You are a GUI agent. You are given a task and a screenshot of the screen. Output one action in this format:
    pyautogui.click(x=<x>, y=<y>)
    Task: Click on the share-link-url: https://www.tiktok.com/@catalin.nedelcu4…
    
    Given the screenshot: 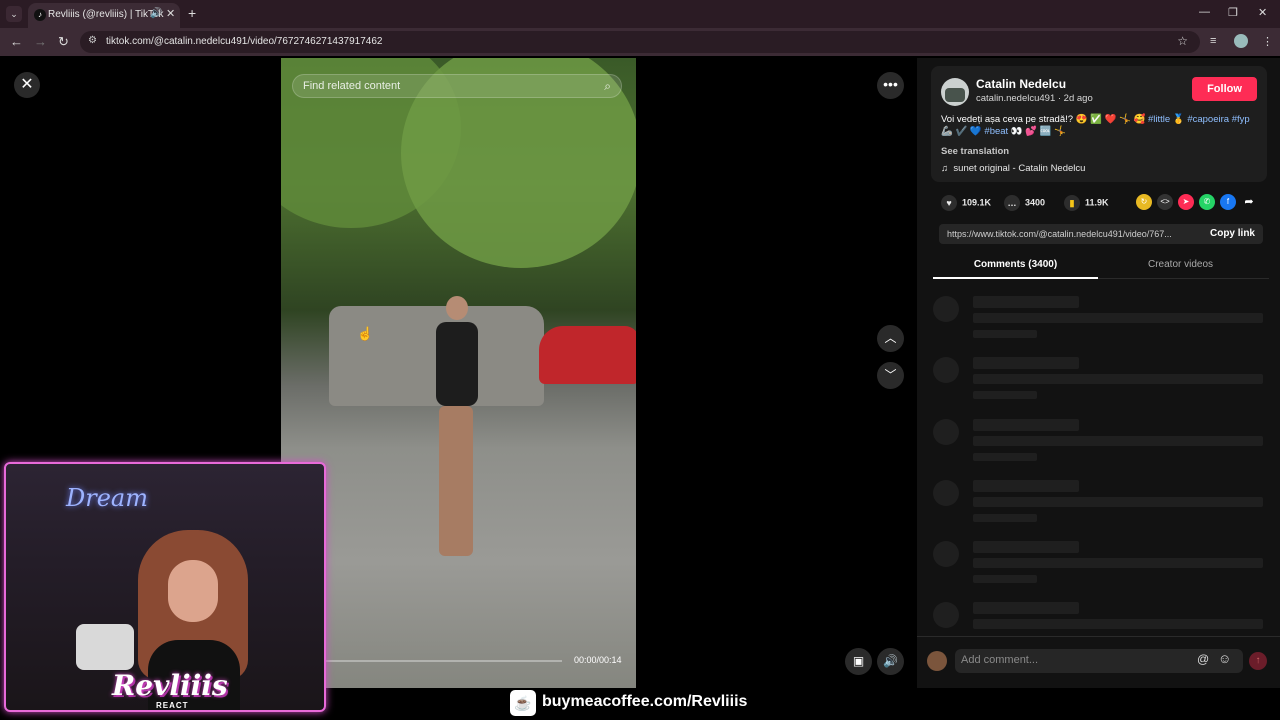 What is the action you would take?
    pyautogui.click(x=1070, y=234)
    